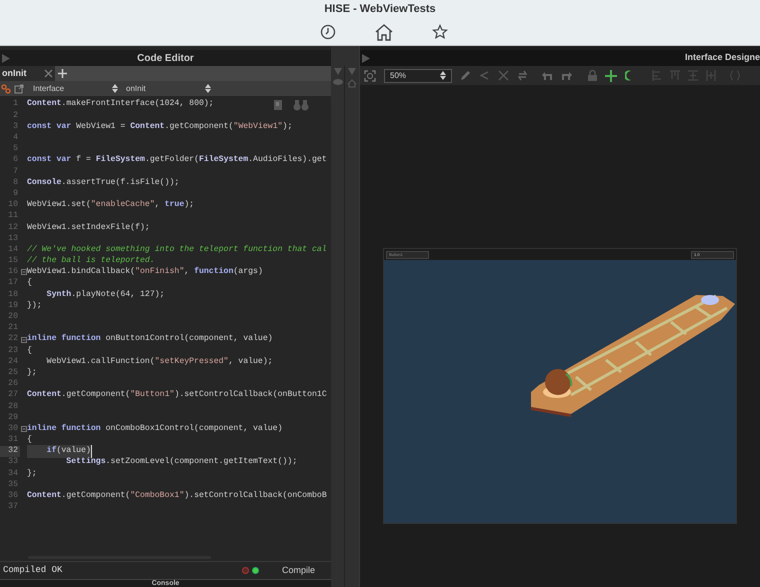  Describe the element at coordinates (154, 428) in the screenshot. I see `code-line: inline function onComboBox1Control(component, value)` at that location.